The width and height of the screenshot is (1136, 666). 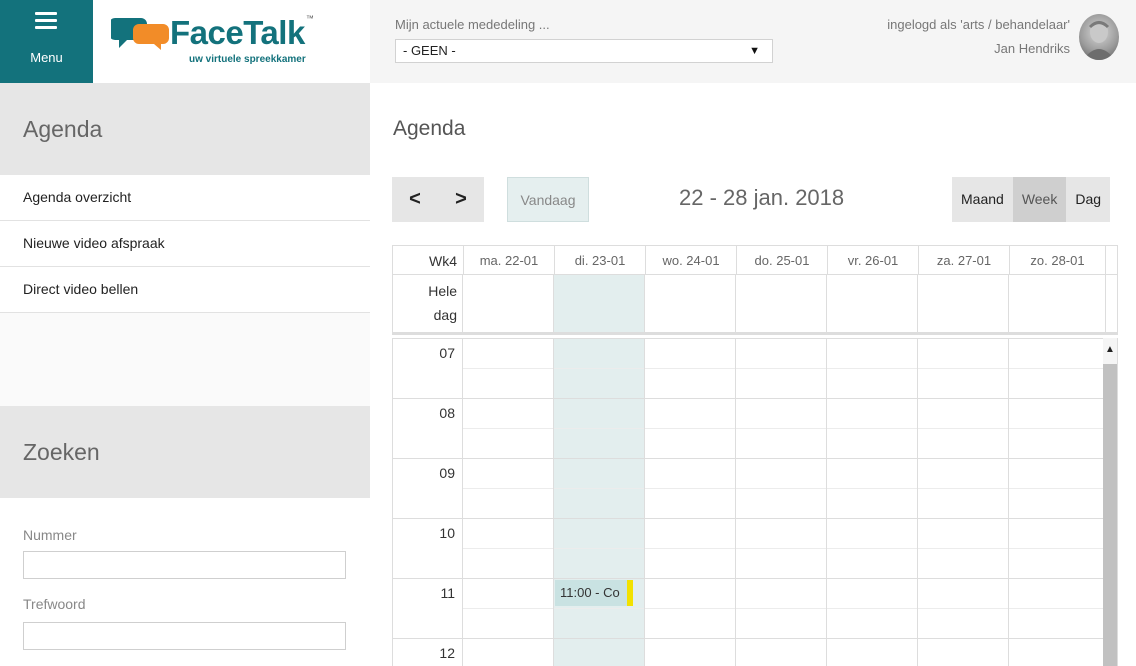 I want to click on view-month-button: Maand, so click(x=982, y=199).